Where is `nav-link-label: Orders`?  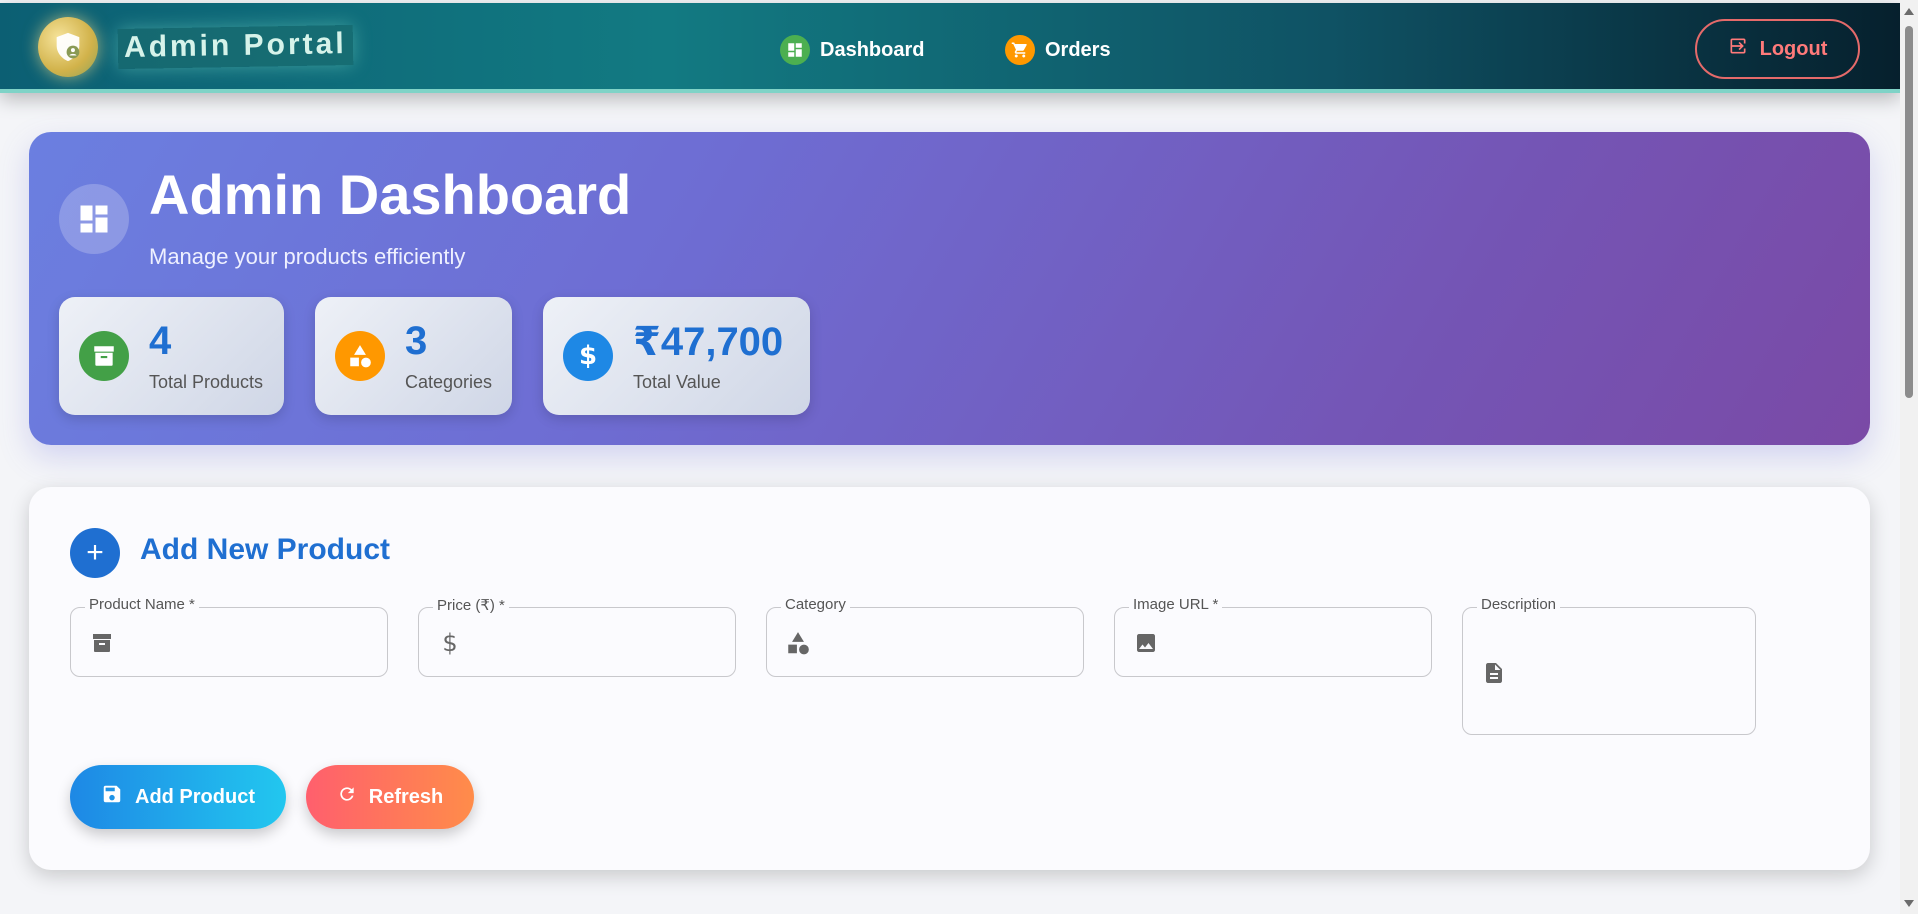
nav-link-label: Orders is located at coordinates (1078, 49).